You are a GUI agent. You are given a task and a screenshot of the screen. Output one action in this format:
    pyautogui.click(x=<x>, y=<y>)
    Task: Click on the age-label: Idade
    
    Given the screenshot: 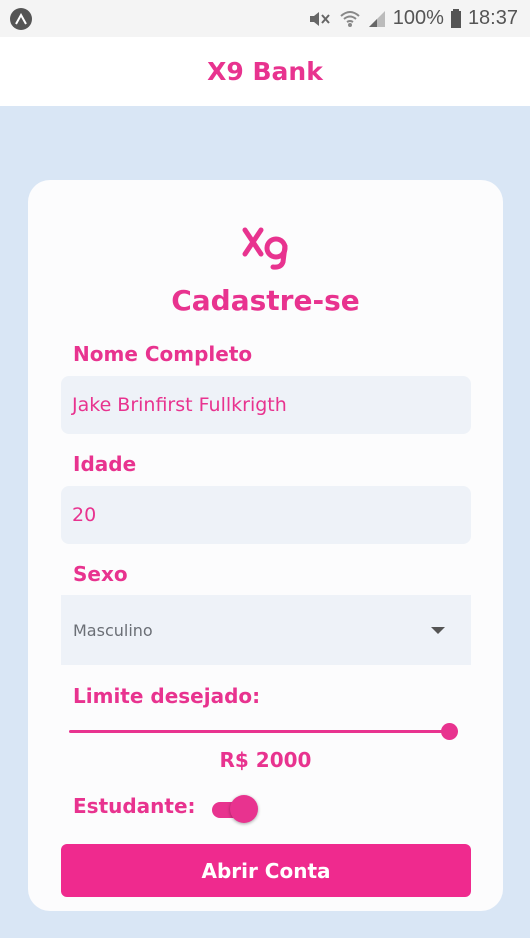 What is the action you would take?
    pyautogui.click(x=105, y=464)
    